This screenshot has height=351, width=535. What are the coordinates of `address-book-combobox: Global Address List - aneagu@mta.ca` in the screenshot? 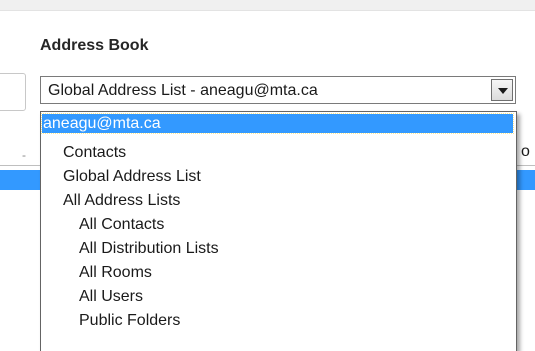 It's located at (278, 90).